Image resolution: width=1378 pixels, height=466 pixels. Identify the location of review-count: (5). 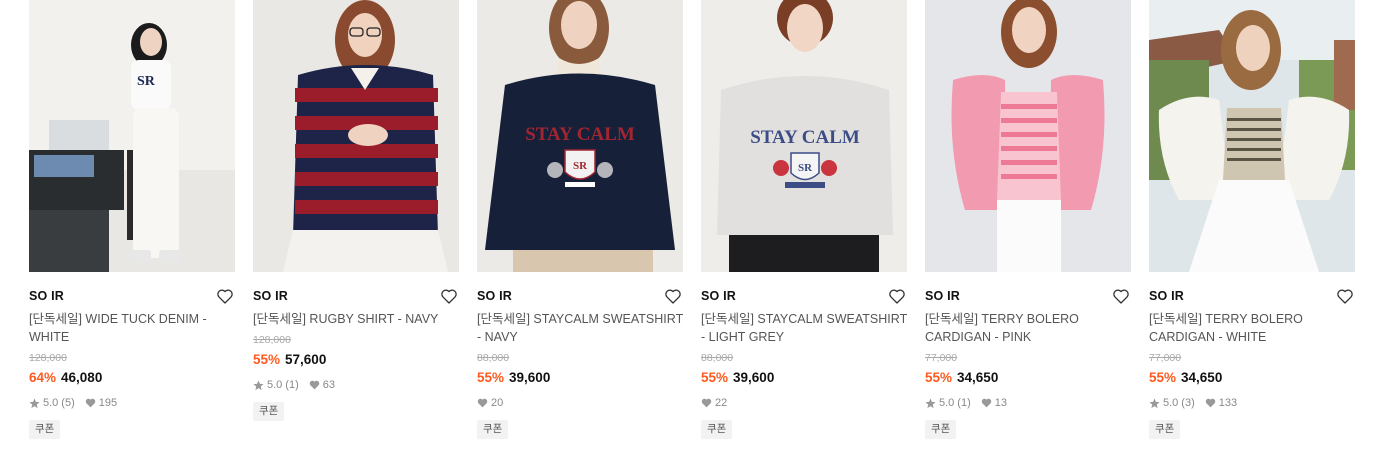
(68, 403).